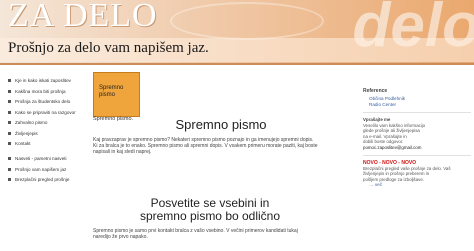 This screenshot has height=251, width=474. I want to click on sidebar-item-label: Kontakt, so click(23, 144).